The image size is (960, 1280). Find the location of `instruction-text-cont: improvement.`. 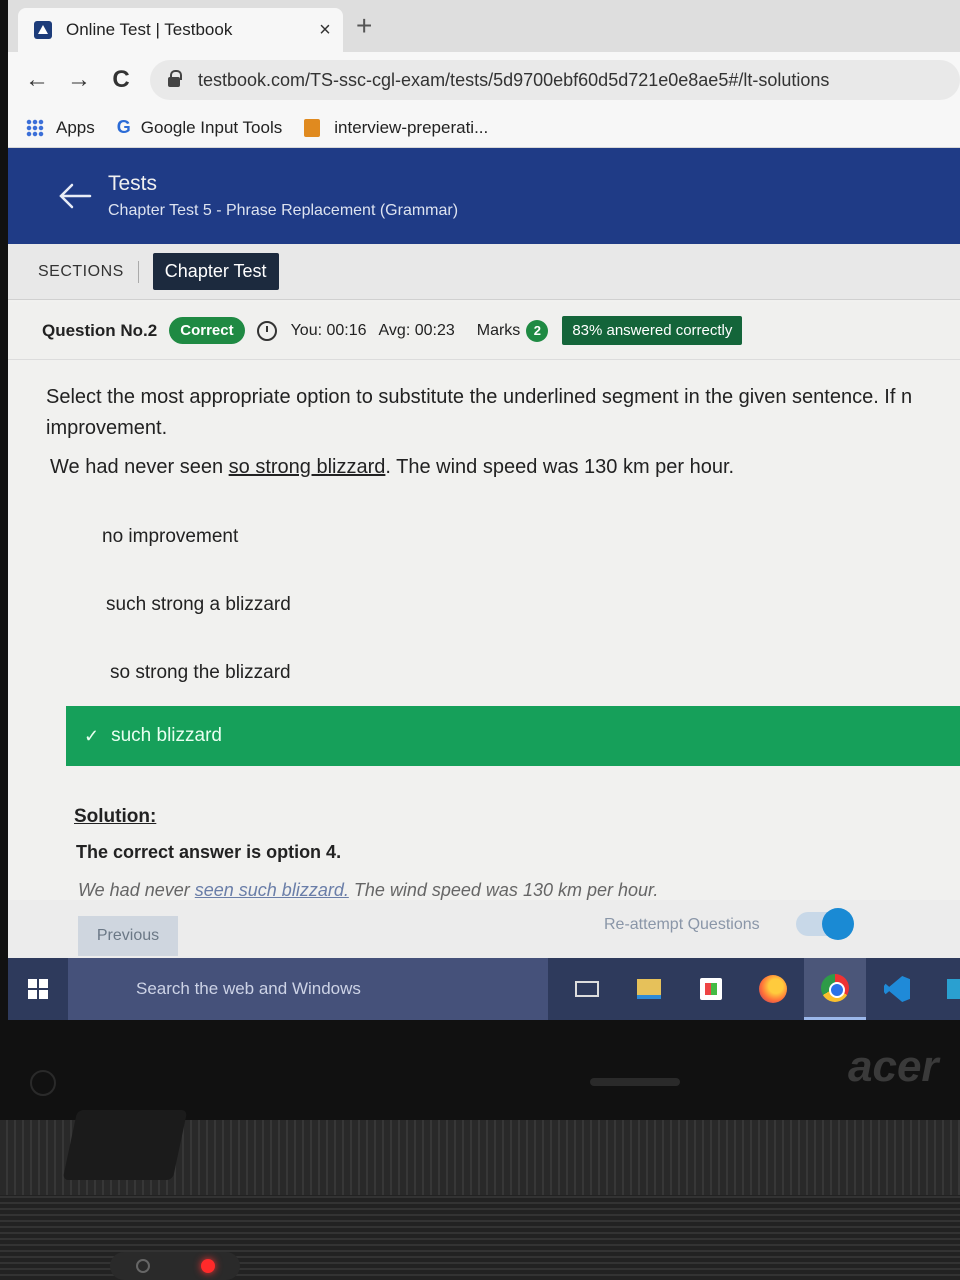

instruction-text-cont: improvement. is located at coordinates (107, 428).